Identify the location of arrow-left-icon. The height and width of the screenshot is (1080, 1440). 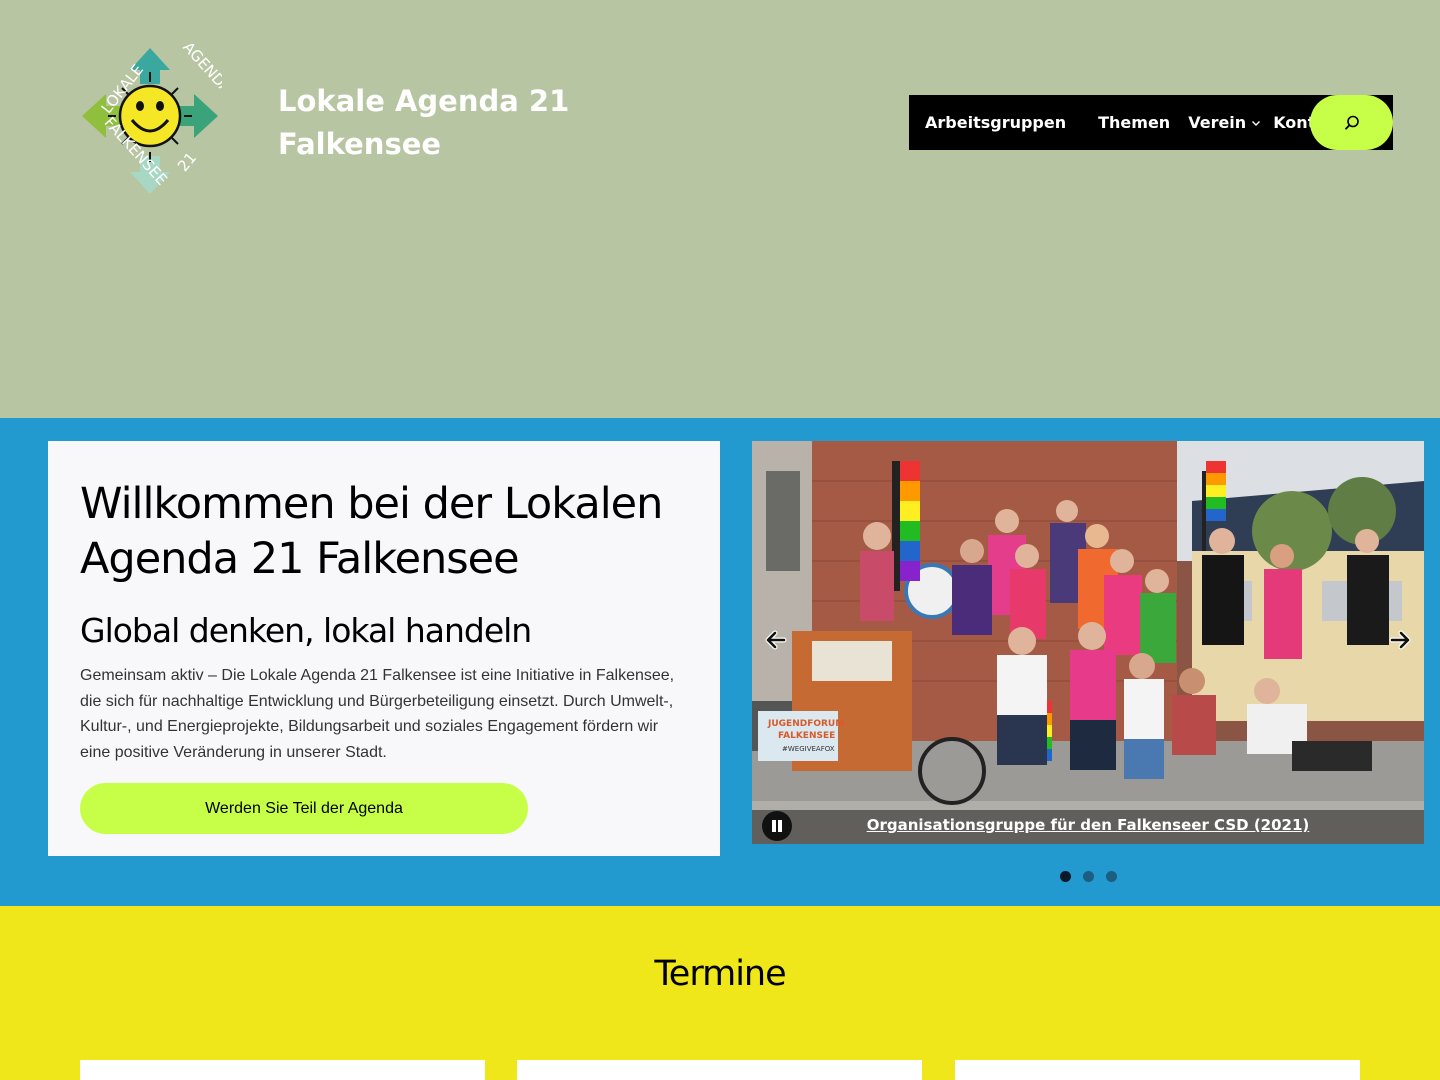
(776, 640).